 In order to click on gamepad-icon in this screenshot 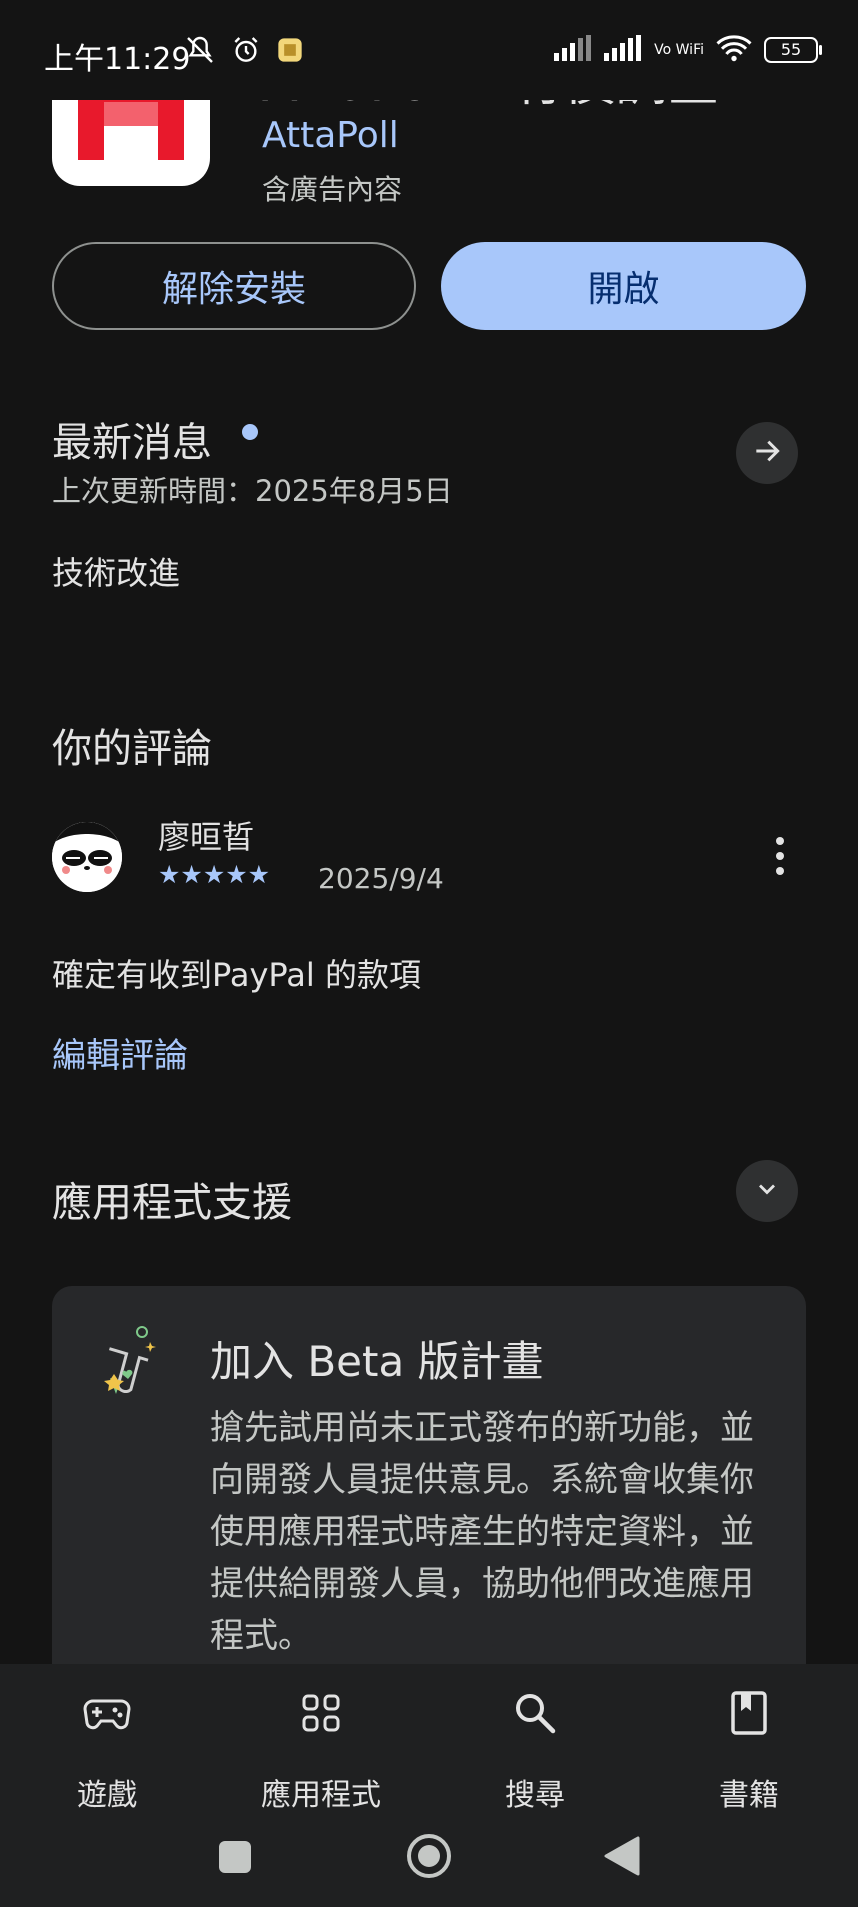, I will do `click(107, 1715)`.